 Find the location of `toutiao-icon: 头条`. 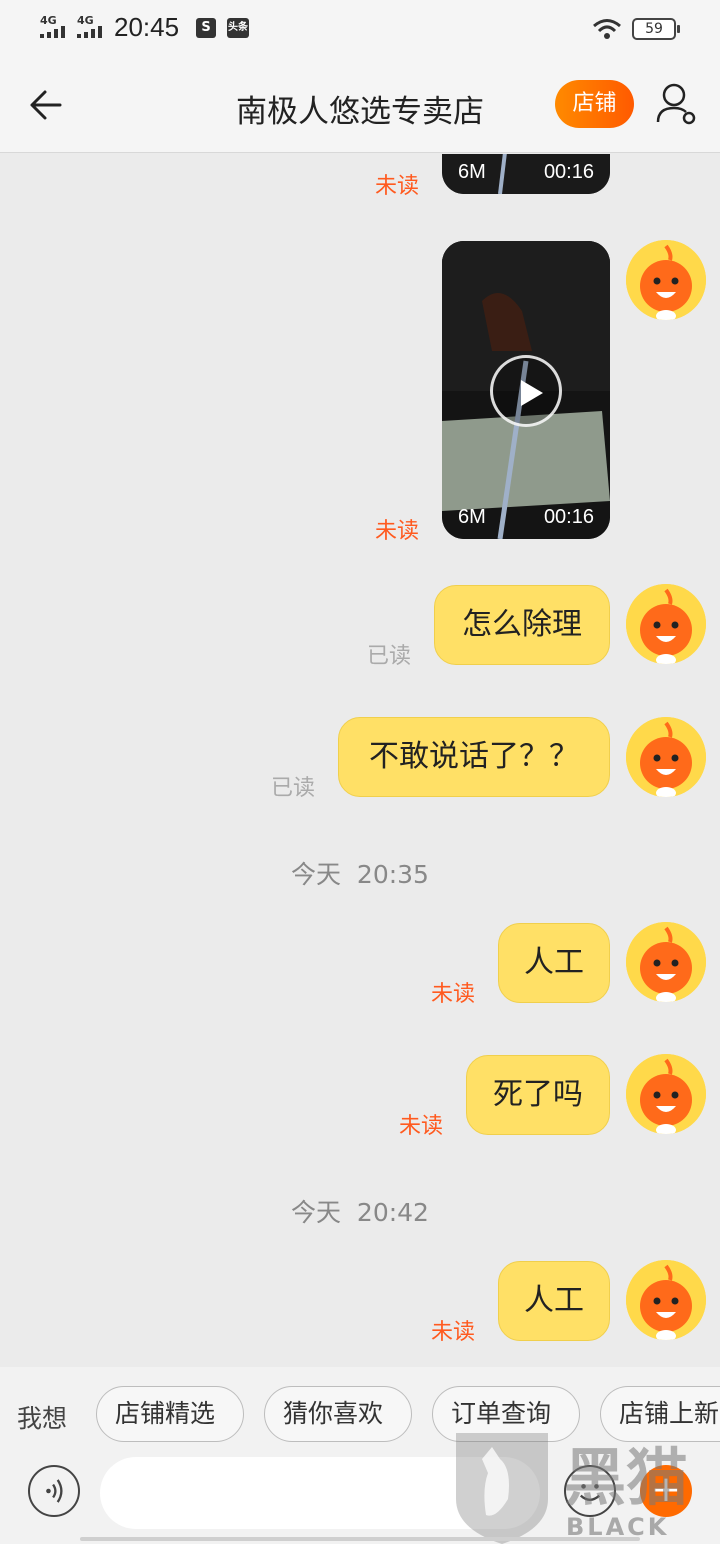

toutiao-icon: 头条 is located at coordinates (238, 28).